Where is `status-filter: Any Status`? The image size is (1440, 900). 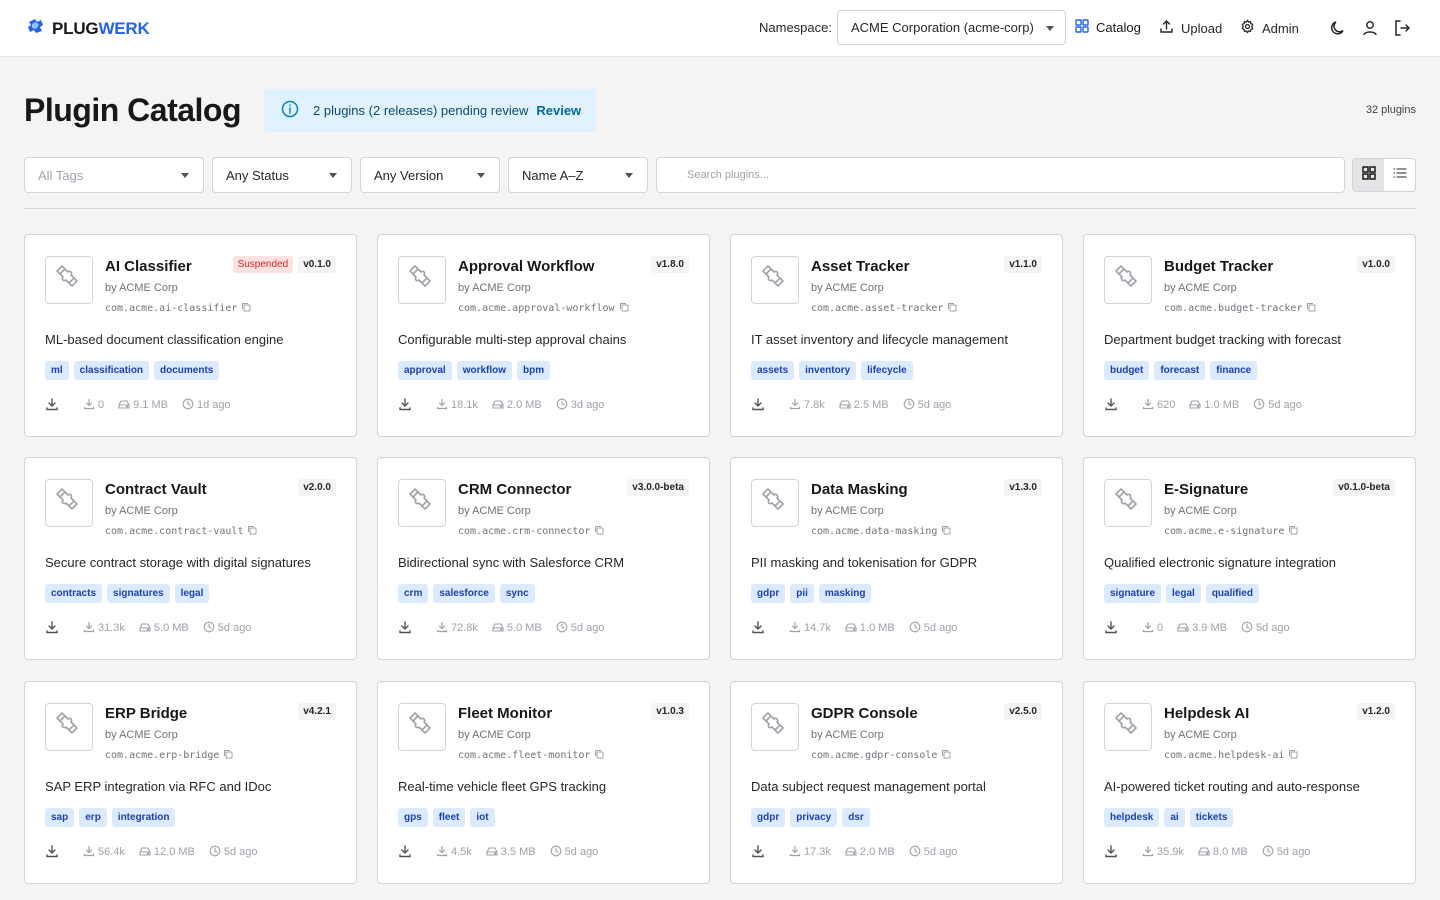 status-filter: Any Status is located at coordinates (282, 175).